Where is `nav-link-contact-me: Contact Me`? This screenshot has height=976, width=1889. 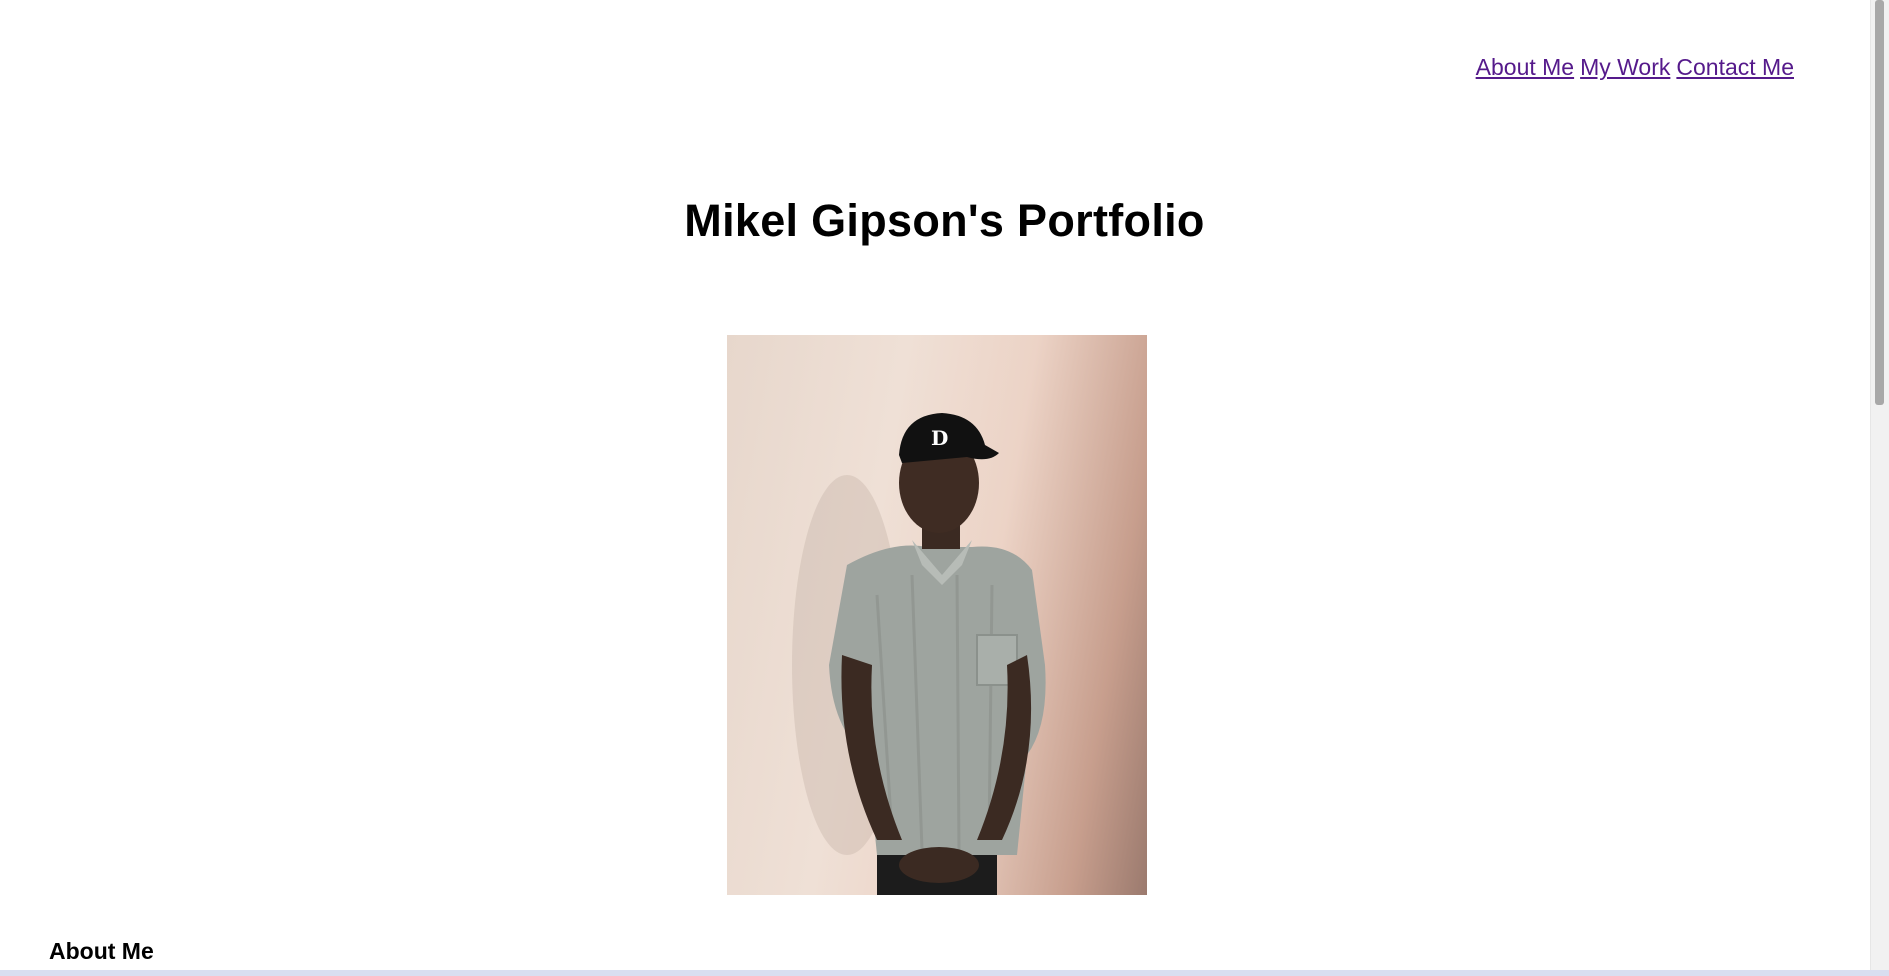
nav-link-contact-me: Contact Me is located at coordinates (1735, 67).